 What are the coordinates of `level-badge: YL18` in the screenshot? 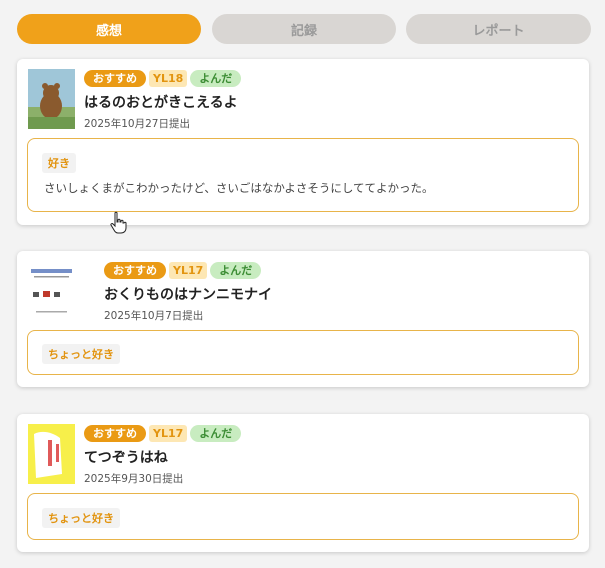 It's located at (168, 78).